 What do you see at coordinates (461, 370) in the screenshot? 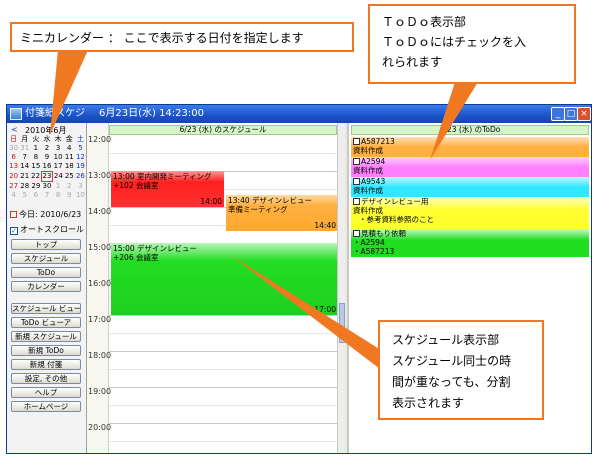
I see `schedule-callout: スケジュール表示部 スケジュール同士の時 間が重なっても、分割 表示されます` at bounding box center [461, 370].